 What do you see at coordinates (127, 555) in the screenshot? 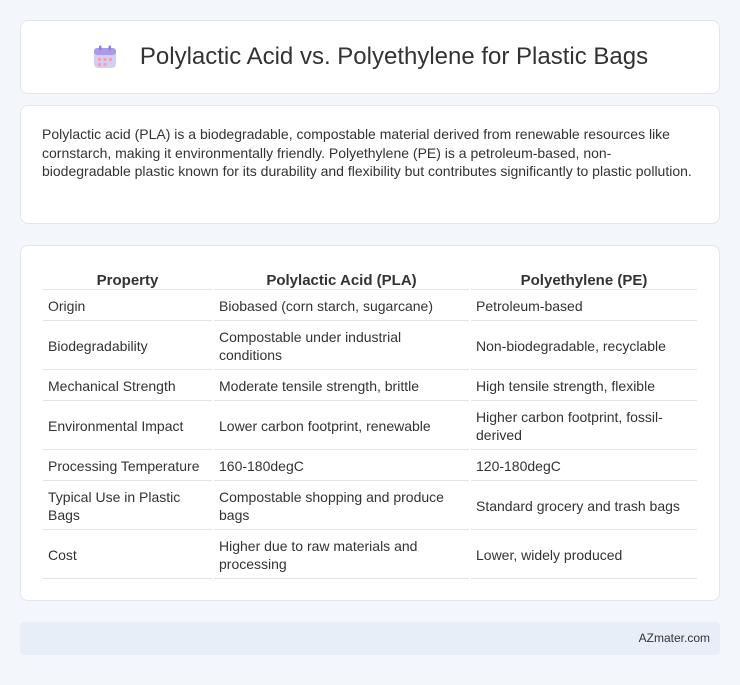
I see `table-cell: Cost` at bounding box center [127, 555].